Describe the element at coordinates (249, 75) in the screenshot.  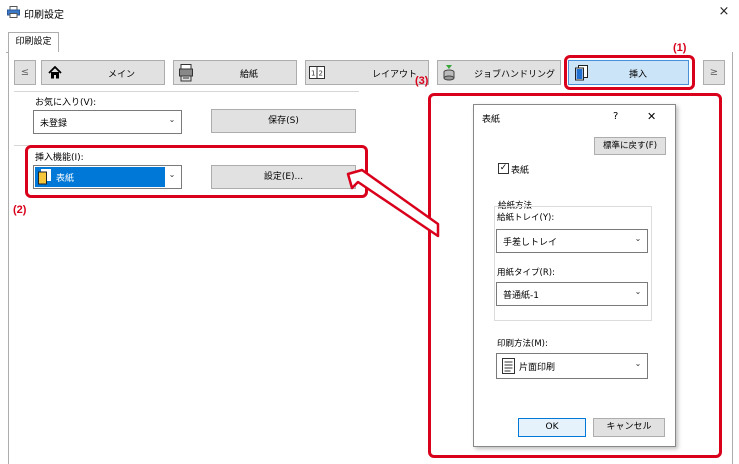
I see `nav-tab-label: 給紙` at that location.